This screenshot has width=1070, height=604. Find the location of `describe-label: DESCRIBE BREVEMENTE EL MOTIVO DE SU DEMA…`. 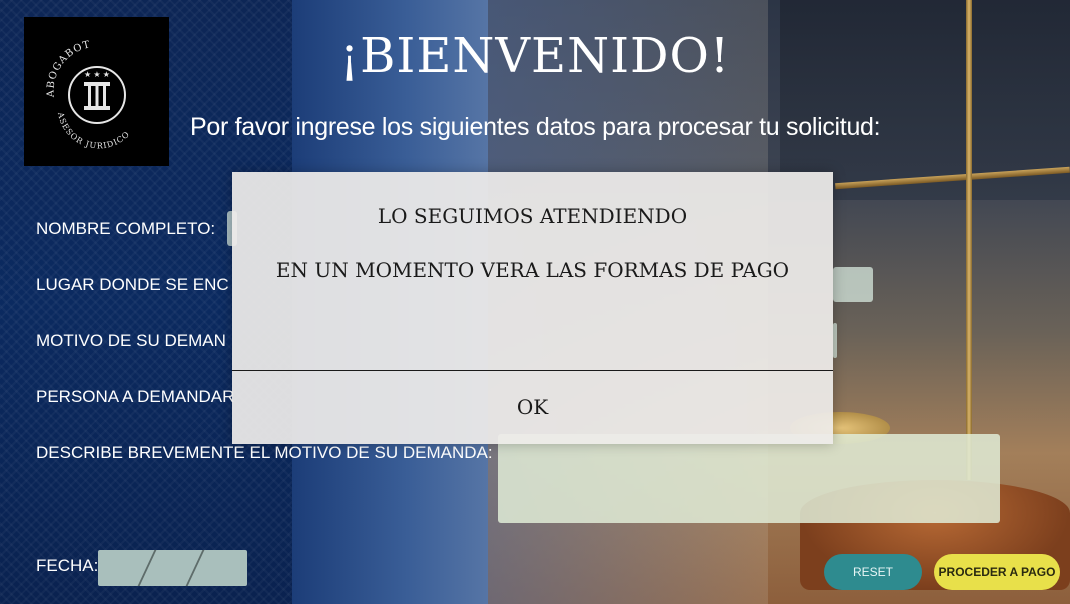

describe-label: DESCRIBE BREVEMENTE EL MOTIVO DE SU DEMA… is located at coordinates (264, 452).